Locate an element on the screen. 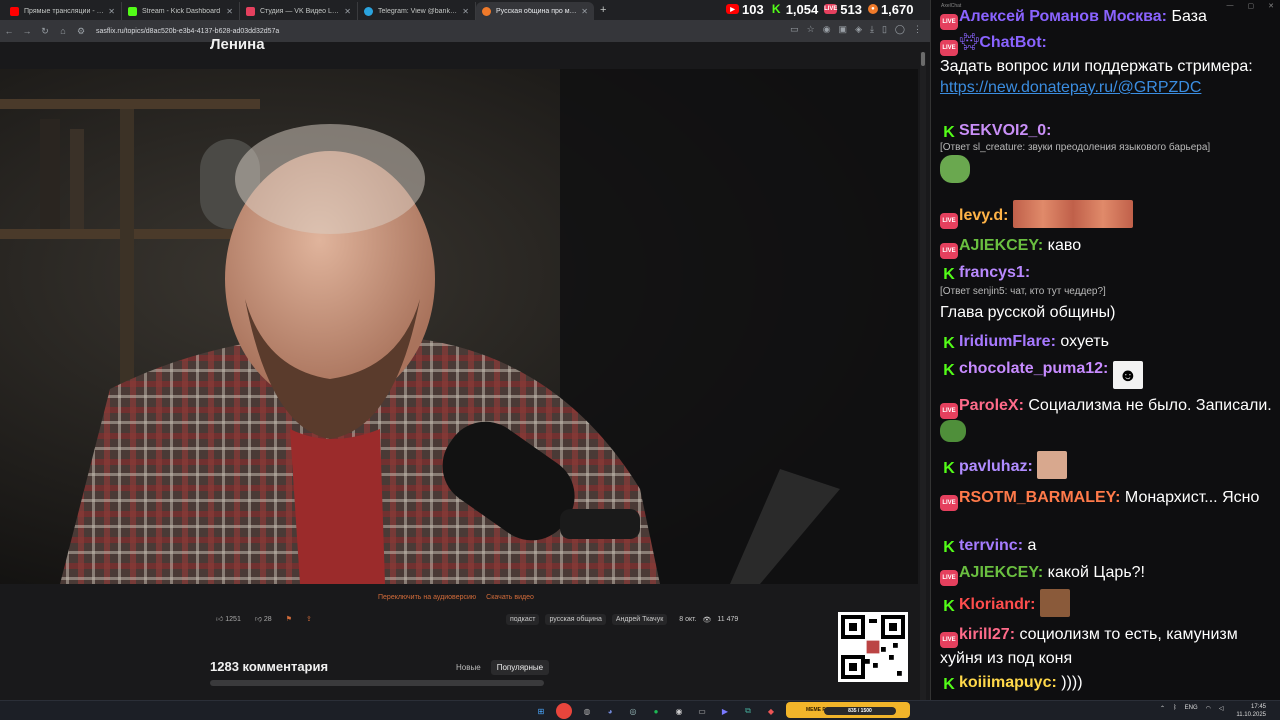 This screenshot has height=720, width=1280. spotify-icon: ● is located at coordinates (656, 711).